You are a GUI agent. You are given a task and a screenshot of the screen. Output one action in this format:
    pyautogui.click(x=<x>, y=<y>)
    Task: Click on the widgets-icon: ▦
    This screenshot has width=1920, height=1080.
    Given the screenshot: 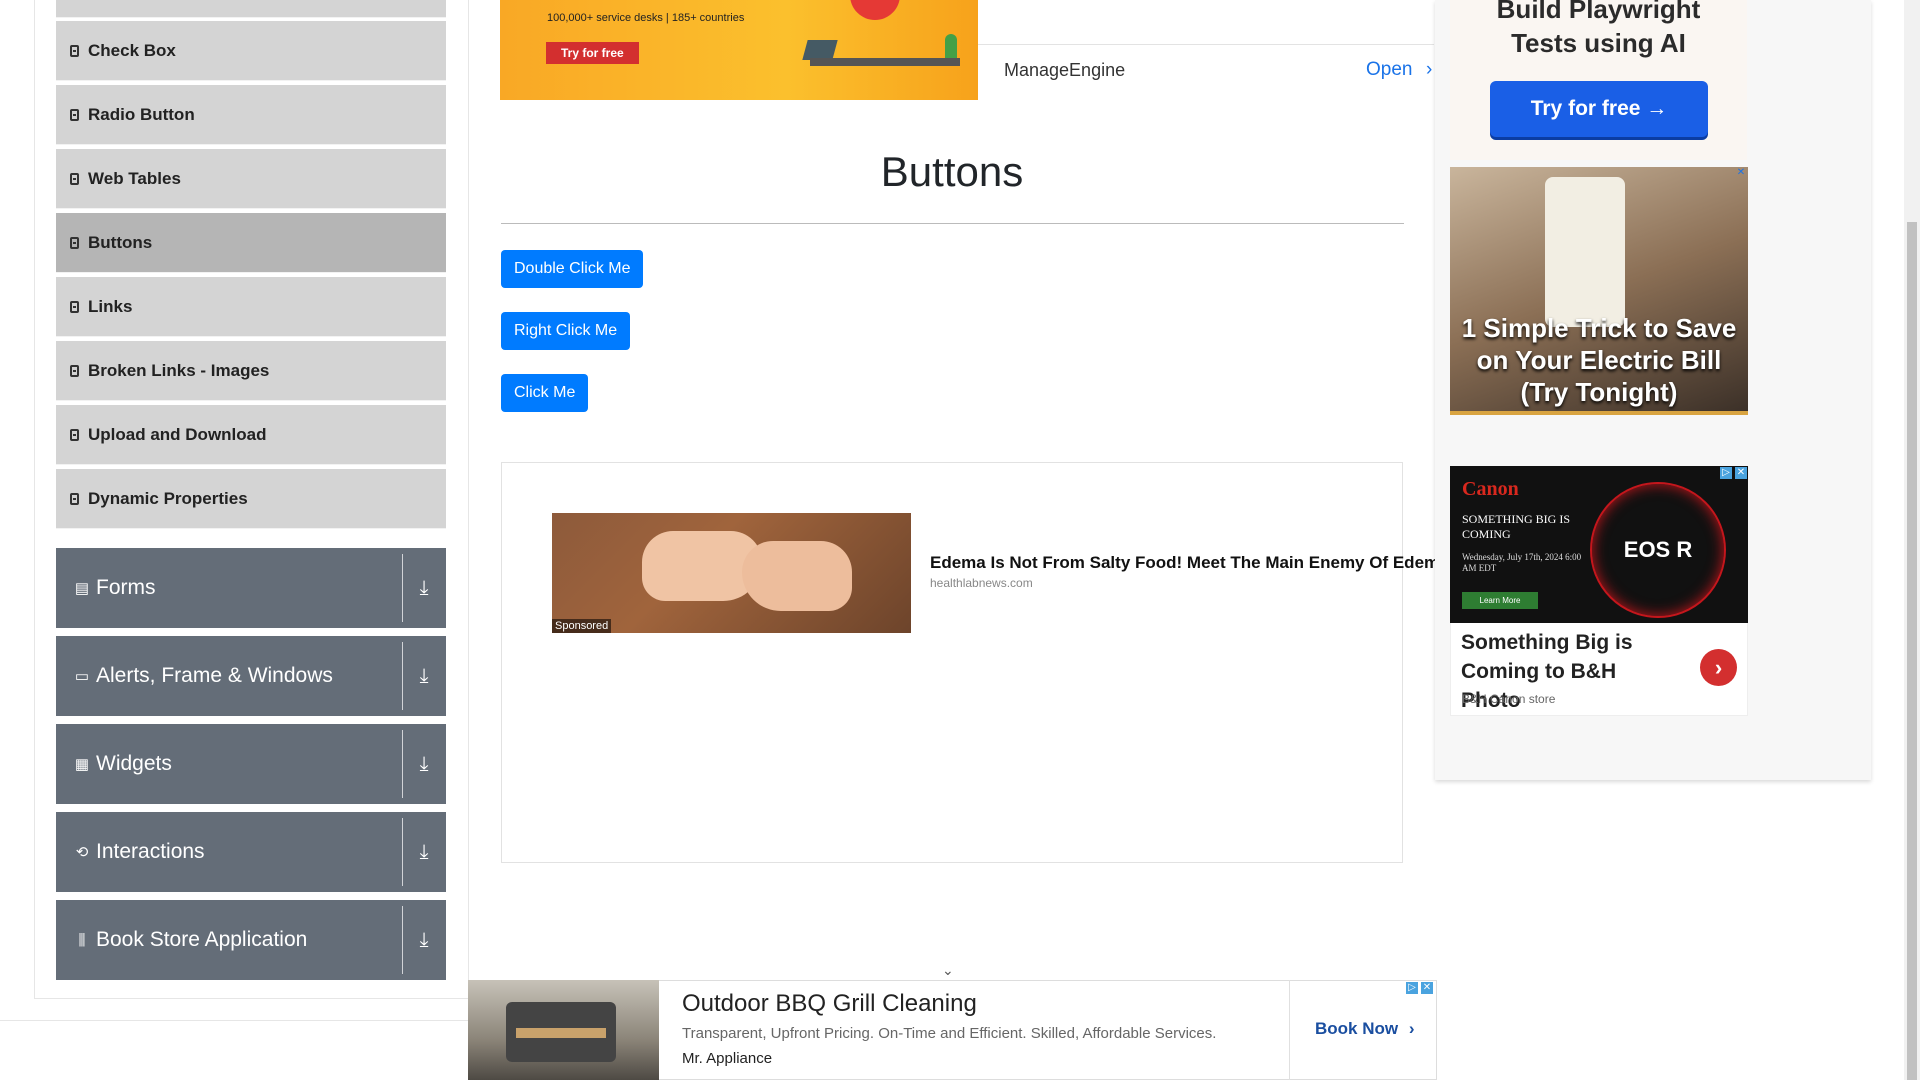 What is the action you would take?
    pyautogui.click(x=82, y=764)
    